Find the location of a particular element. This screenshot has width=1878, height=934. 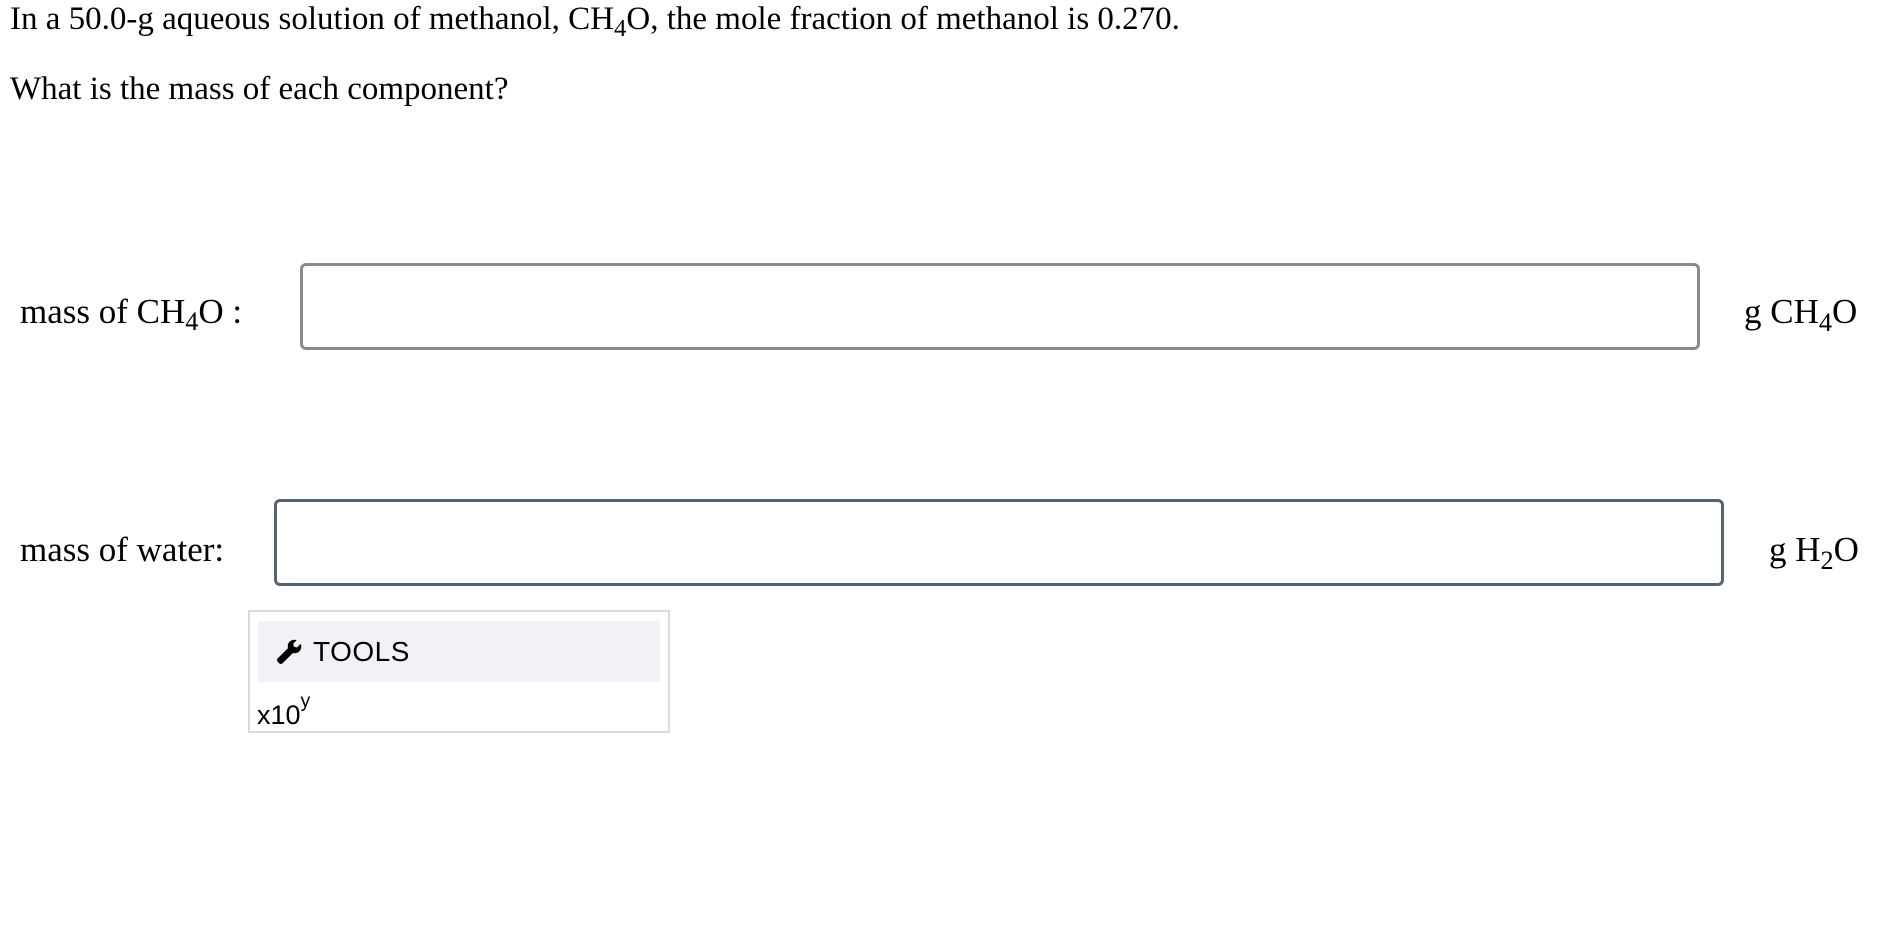

tools-panel: TOOLS x10y is located at coordinates (459, 671).